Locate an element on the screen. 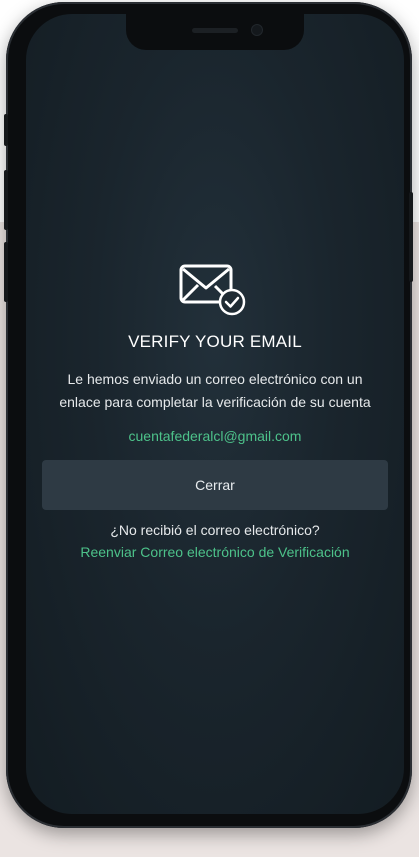 This screenshot has width=419, height=857. not-received-text: ¿No recibió el correo electrónico? is located at coordinates (215, 530).